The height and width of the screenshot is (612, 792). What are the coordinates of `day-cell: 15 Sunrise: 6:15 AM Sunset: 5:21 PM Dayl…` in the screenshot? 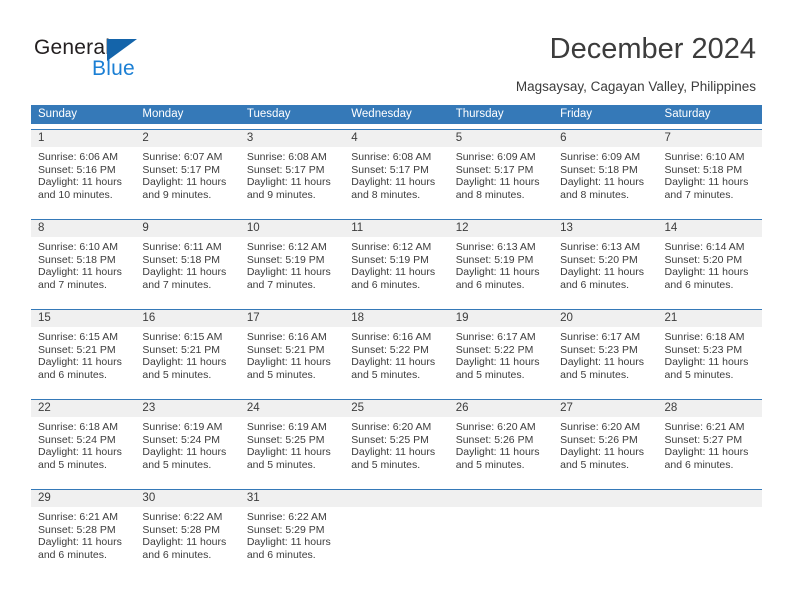 It's located at (83, 352).